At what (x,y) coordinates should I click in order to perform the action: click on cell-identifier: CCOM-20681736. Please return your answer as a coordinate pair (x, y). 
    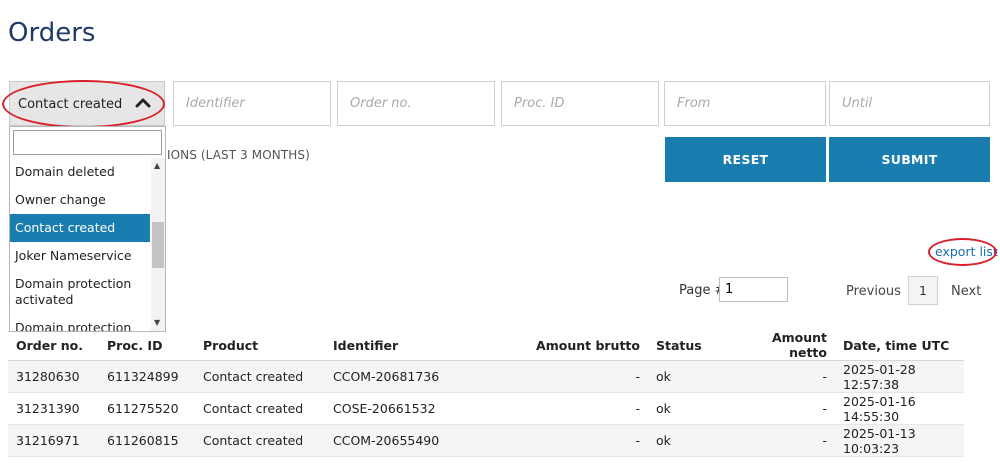
    Looking at the image, I should click on (392, 376).